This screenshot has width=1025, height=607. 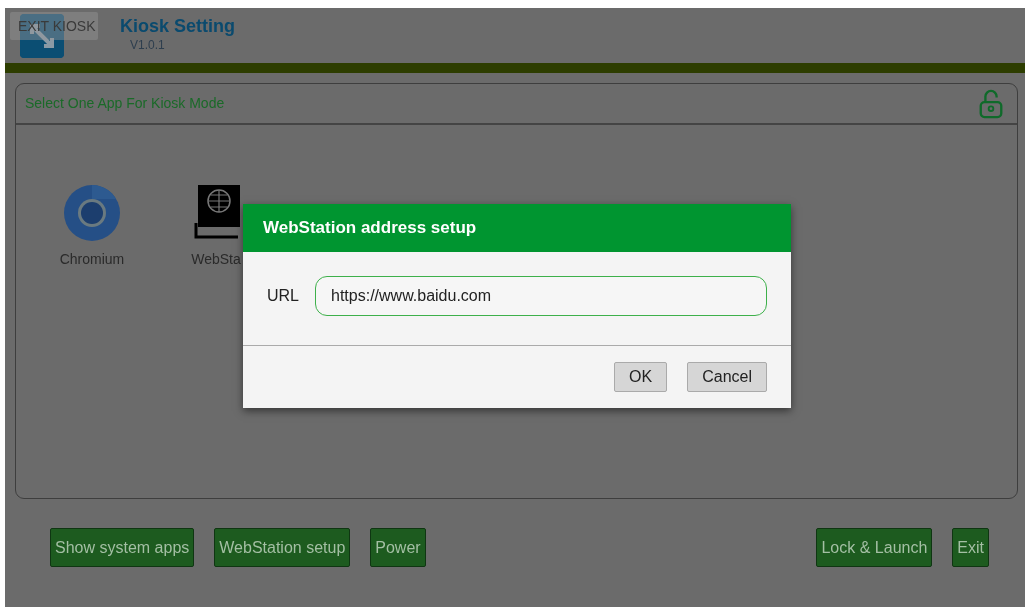 I want to click on chromium-icon, so click(x=92, y=213).